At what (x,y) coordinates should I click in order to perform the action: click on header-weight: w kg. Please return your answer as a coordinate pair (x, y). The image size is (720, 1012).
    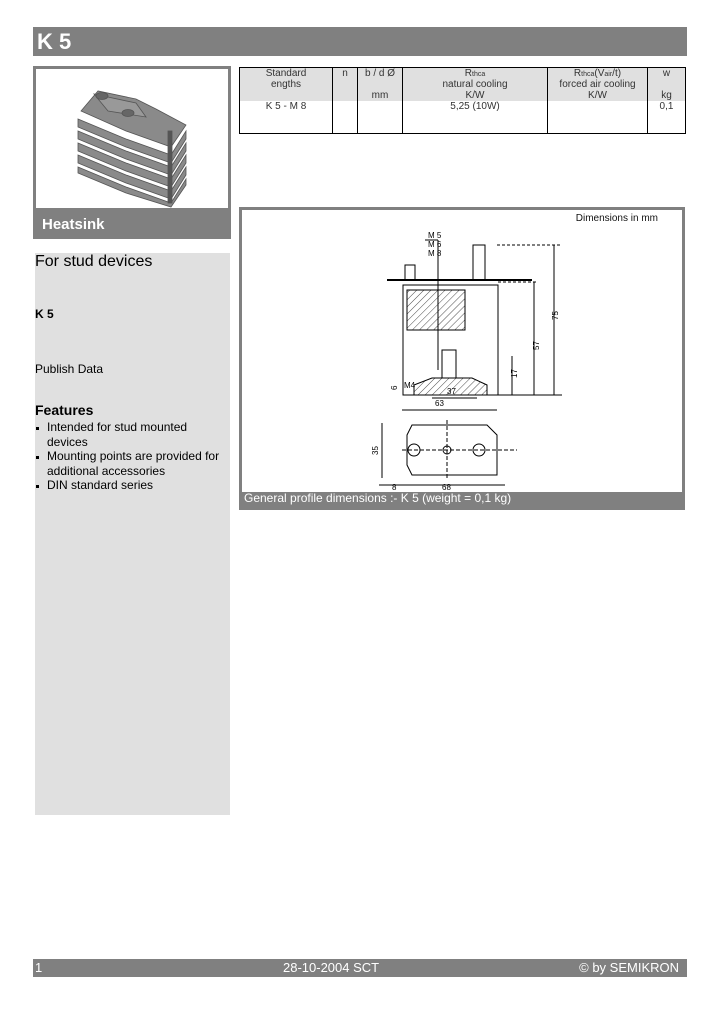
    Looking at the image, I should click on (666, 84).